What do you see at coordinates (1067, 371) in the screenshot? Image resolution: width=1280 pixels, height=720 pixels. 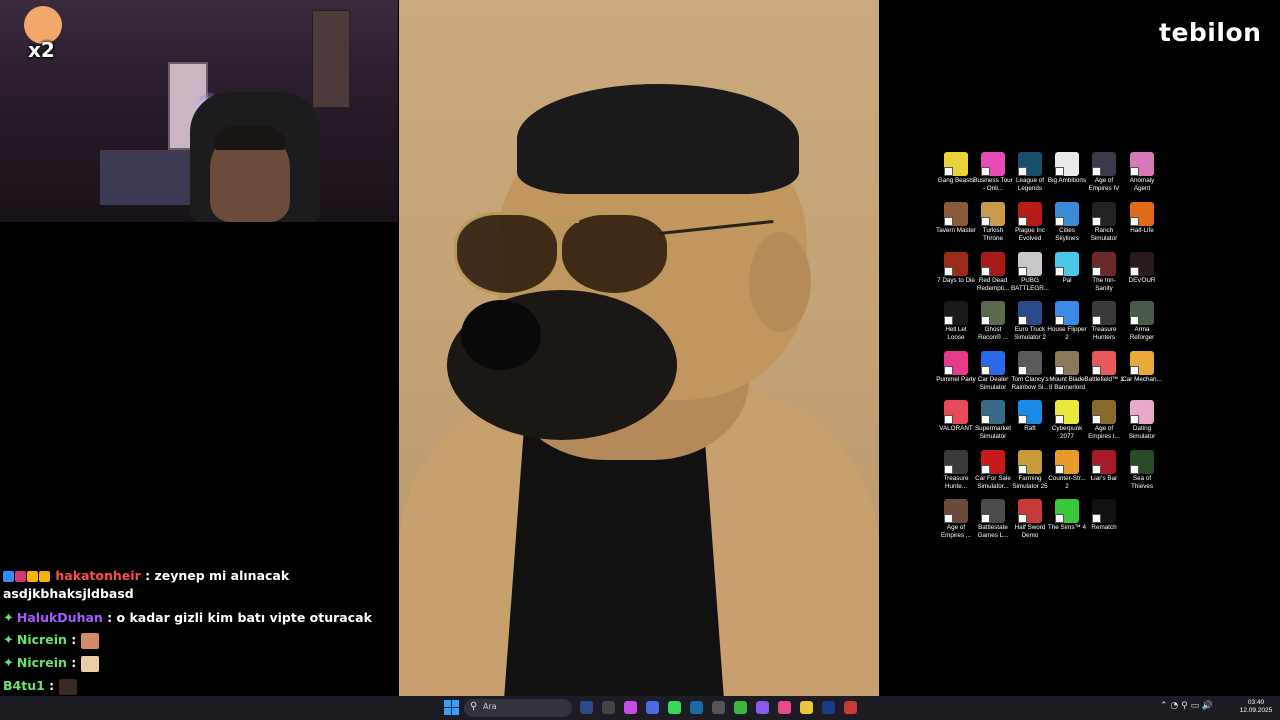 I see `desktop-icon-mount-blade-ii-bannerlord: Mount Blade II Bannerlord` at bounding box center [1067, 371].